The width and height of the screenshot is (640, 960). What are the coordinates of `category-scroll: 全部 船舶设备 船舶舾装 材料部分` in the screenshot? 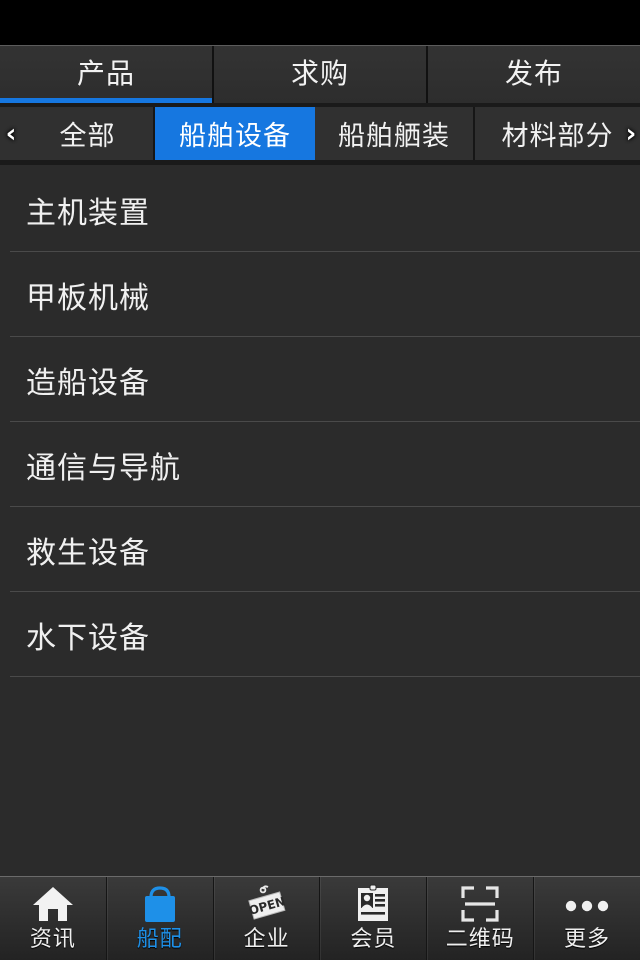 It's located at (320, 133).